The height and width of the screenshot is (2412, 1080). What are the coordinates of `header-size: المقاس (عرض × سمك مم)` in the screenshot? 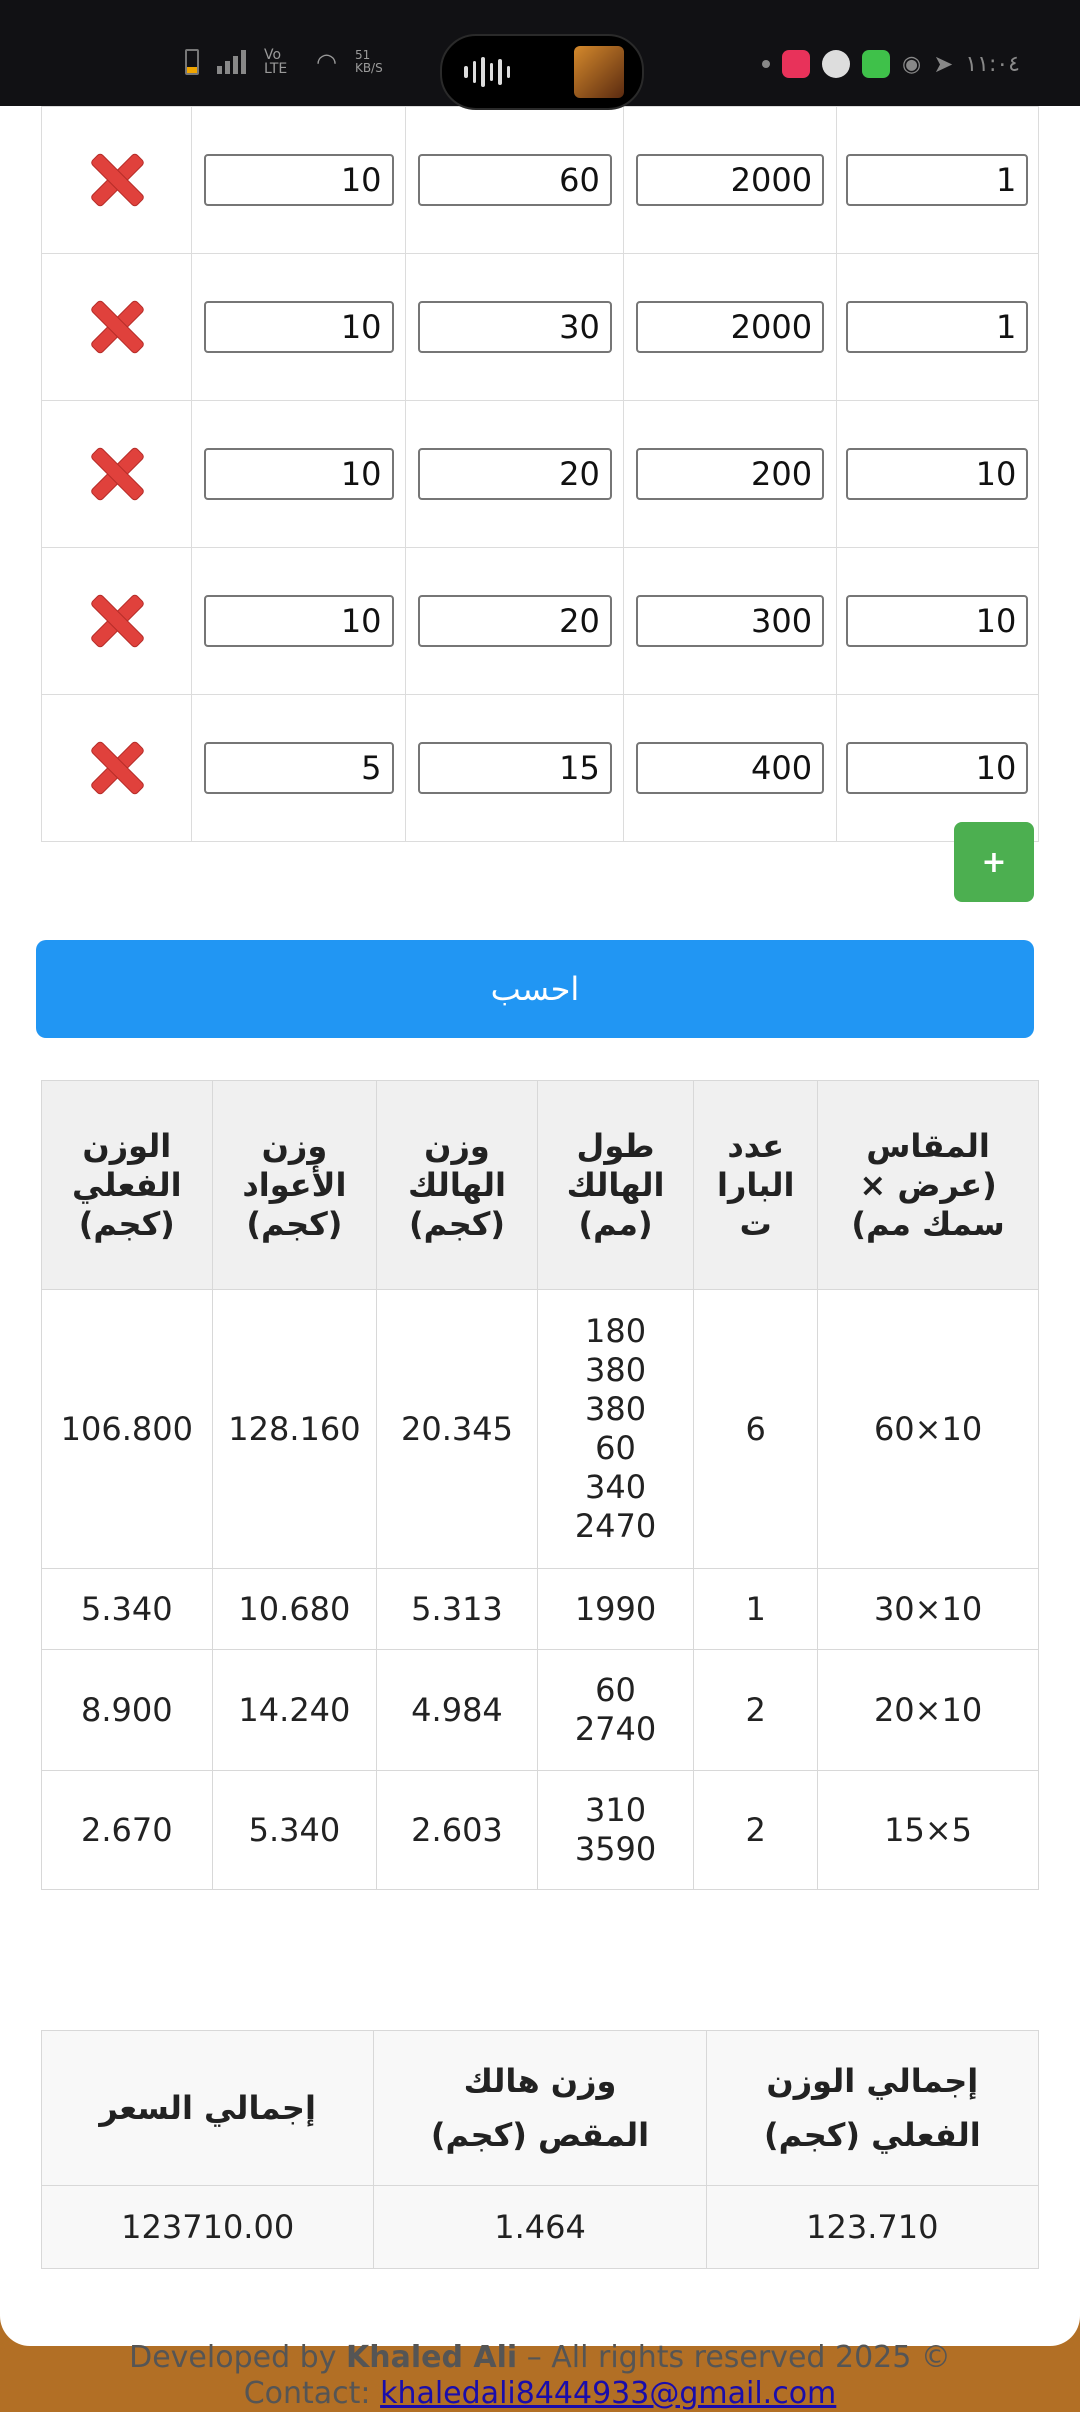 It's located at (928, 1185).